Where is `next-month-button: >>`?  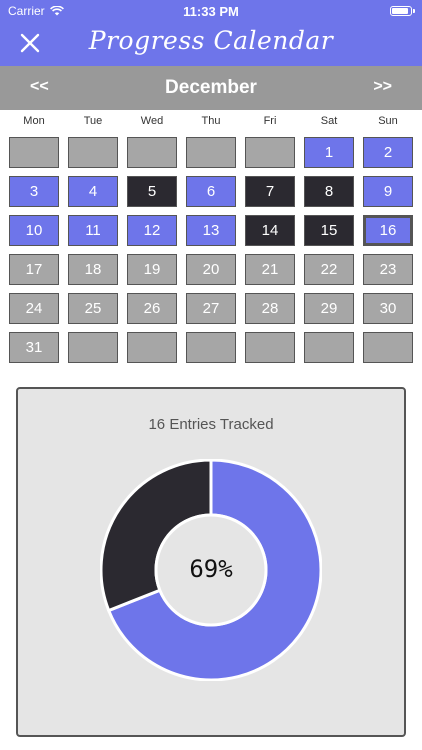
next-month-button: >> is located at coordinates (382, 87).